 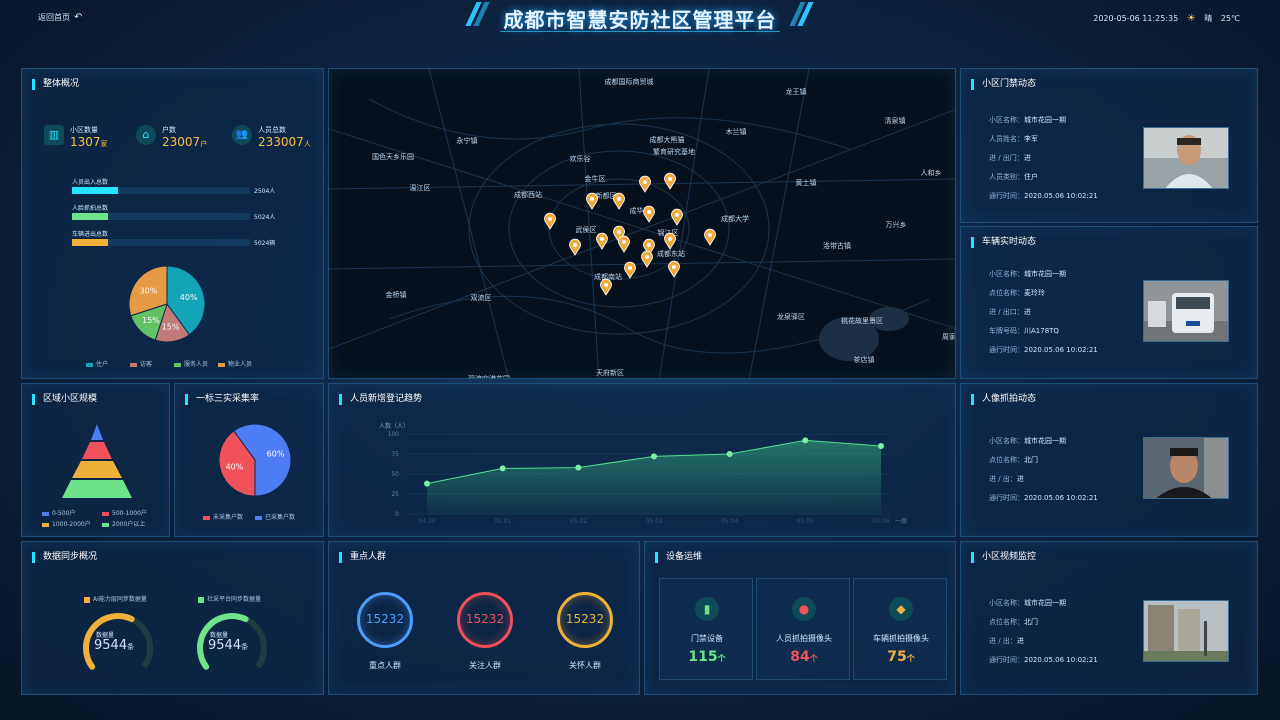 What do you see at coordinates (791, 316) in the screenshot?
I see `map-place-label: 龙泉驿区` at bounding box center [791, 316].